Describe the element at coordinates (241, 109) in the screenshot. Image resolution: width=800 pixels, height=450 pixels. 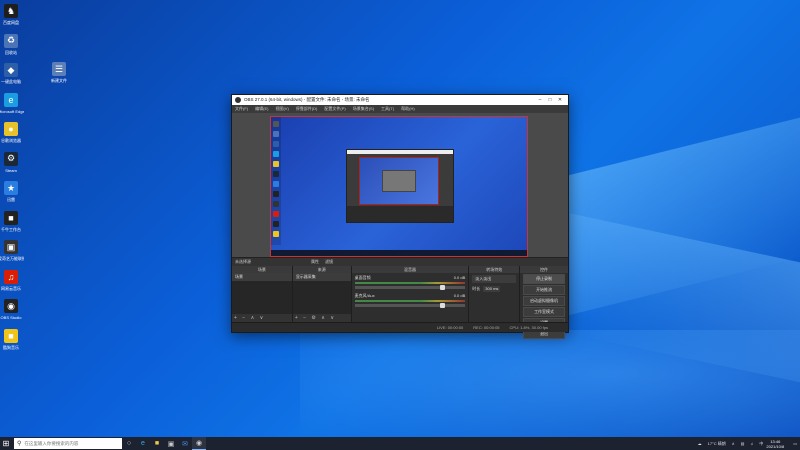
I see `menu-file: 文件(F)` at that location.